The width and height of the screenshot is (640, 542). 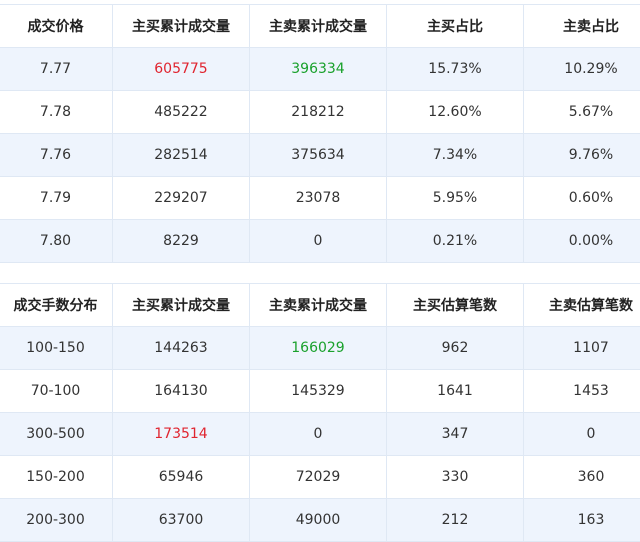 I want to click on sell-ratio-cell: 0.60%, so click(x=582, y=198).